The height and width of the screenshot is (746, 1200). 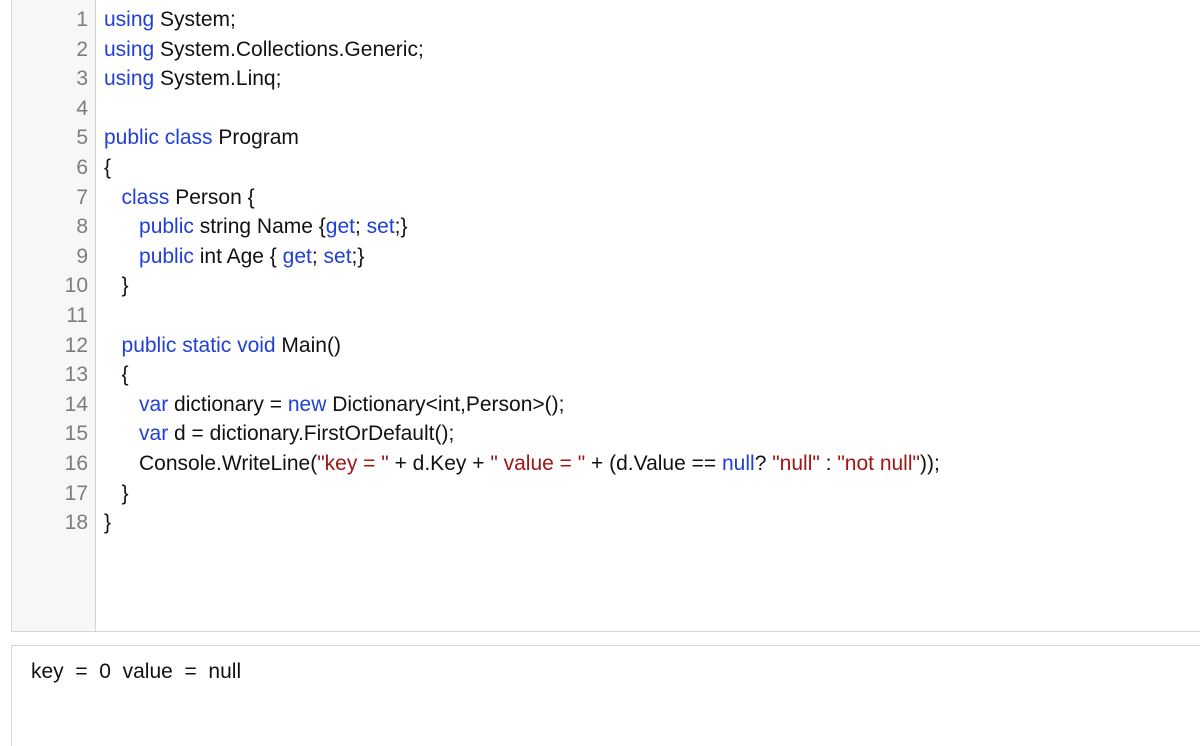 I want to click on keyword: public class, so click(x=158, y=138).